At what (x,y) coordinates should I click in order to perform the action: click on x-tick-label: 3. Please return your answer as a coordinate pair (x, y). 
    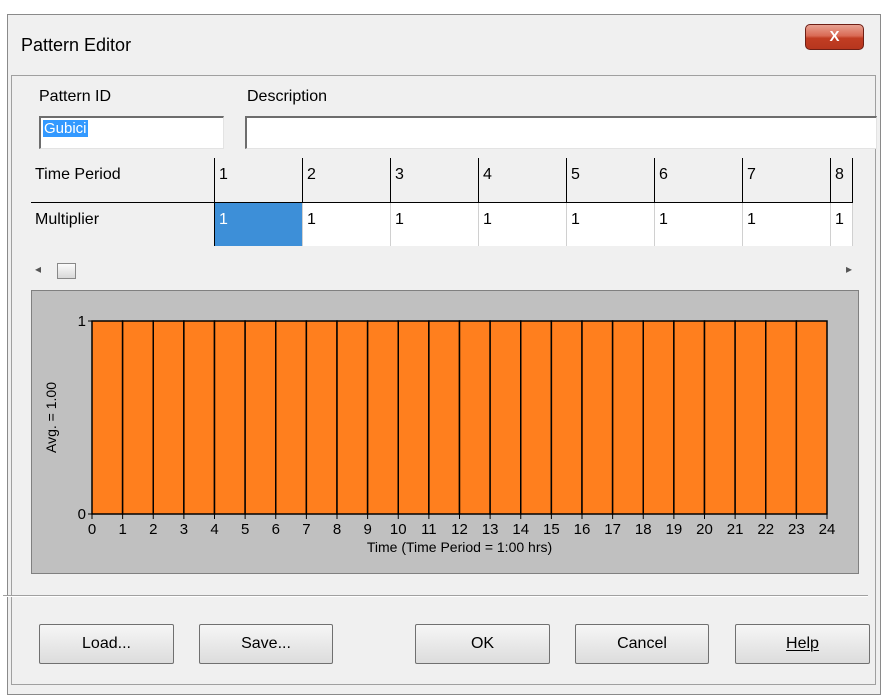
    Looking at the image, I should click on (184, 529).